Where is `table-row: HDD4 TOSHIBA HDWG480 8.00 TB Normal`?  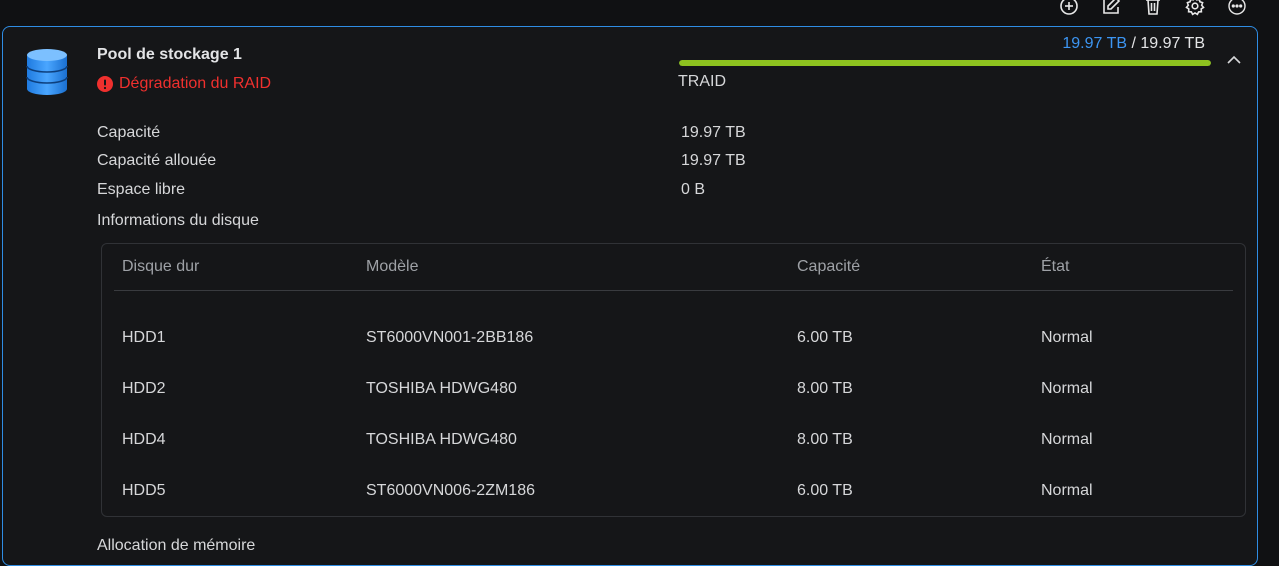 table-row: HDD4 TOSHIBA HDWG480 8.00 TB Normal is located at coordinates (673, 442).